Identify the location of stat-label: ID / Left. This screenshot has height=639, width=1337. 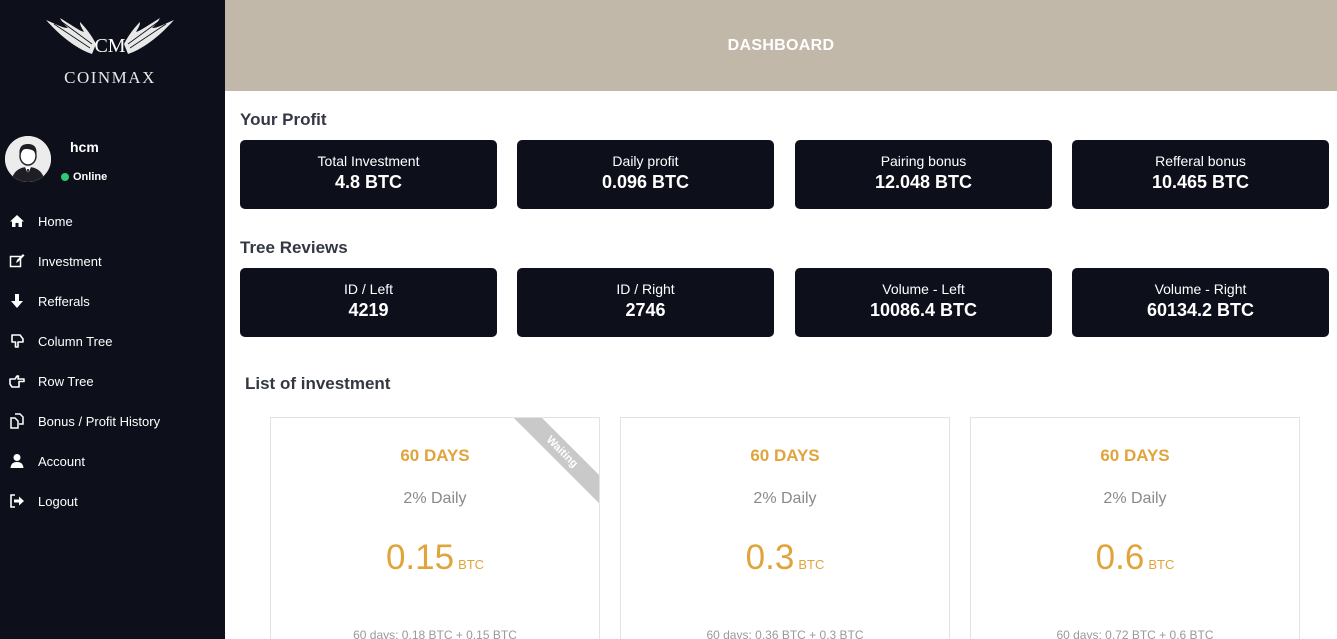
(368, 289).